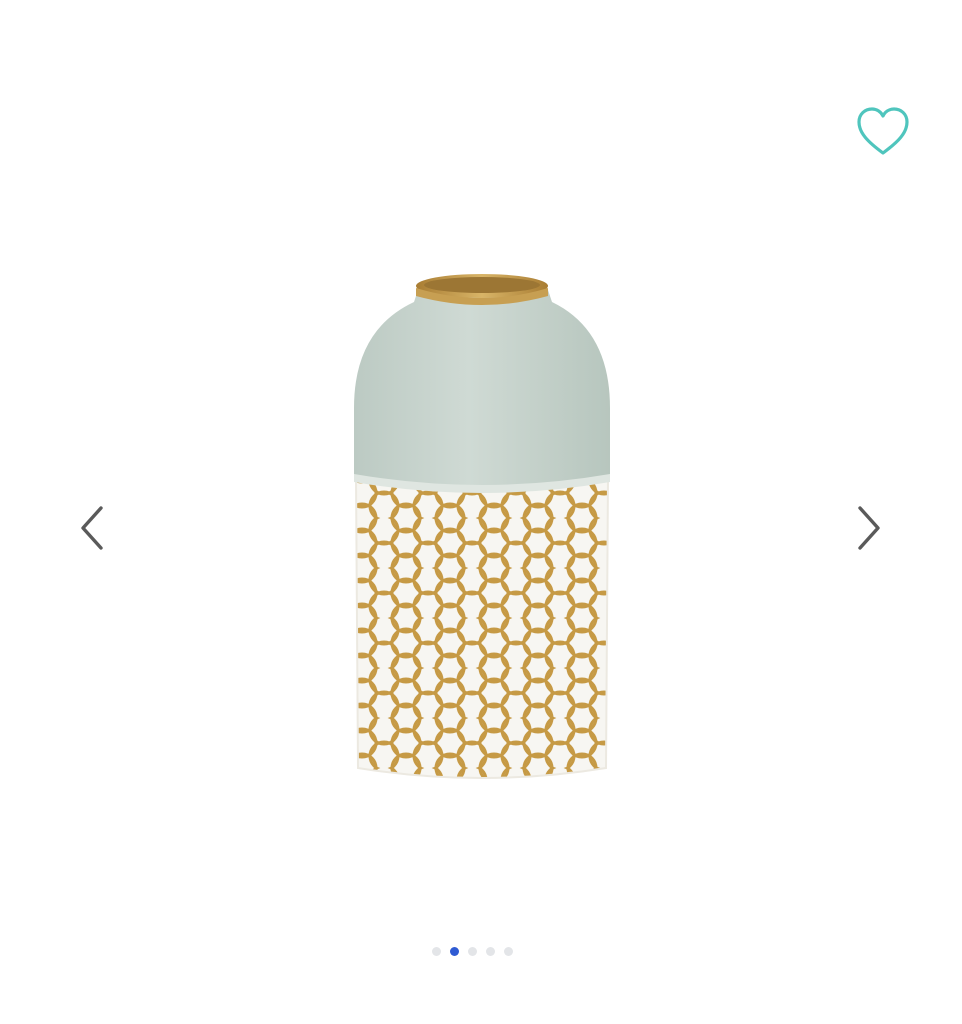 The height and width of the screenshot is (1024, 962). I want to click on carousel-pagination, so click(482, 951).